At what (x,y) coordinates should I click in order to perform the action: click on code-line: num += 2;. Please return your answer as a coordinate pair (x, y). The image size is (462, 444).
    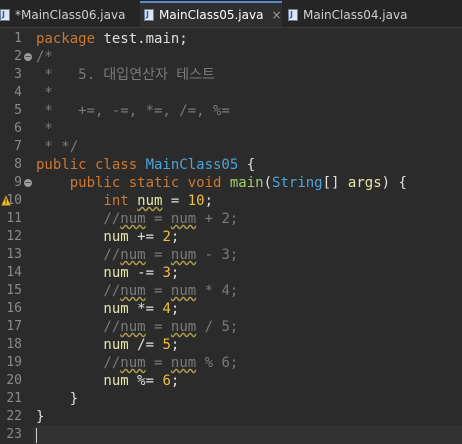
    Looking at the image, I should click on (107, 237).